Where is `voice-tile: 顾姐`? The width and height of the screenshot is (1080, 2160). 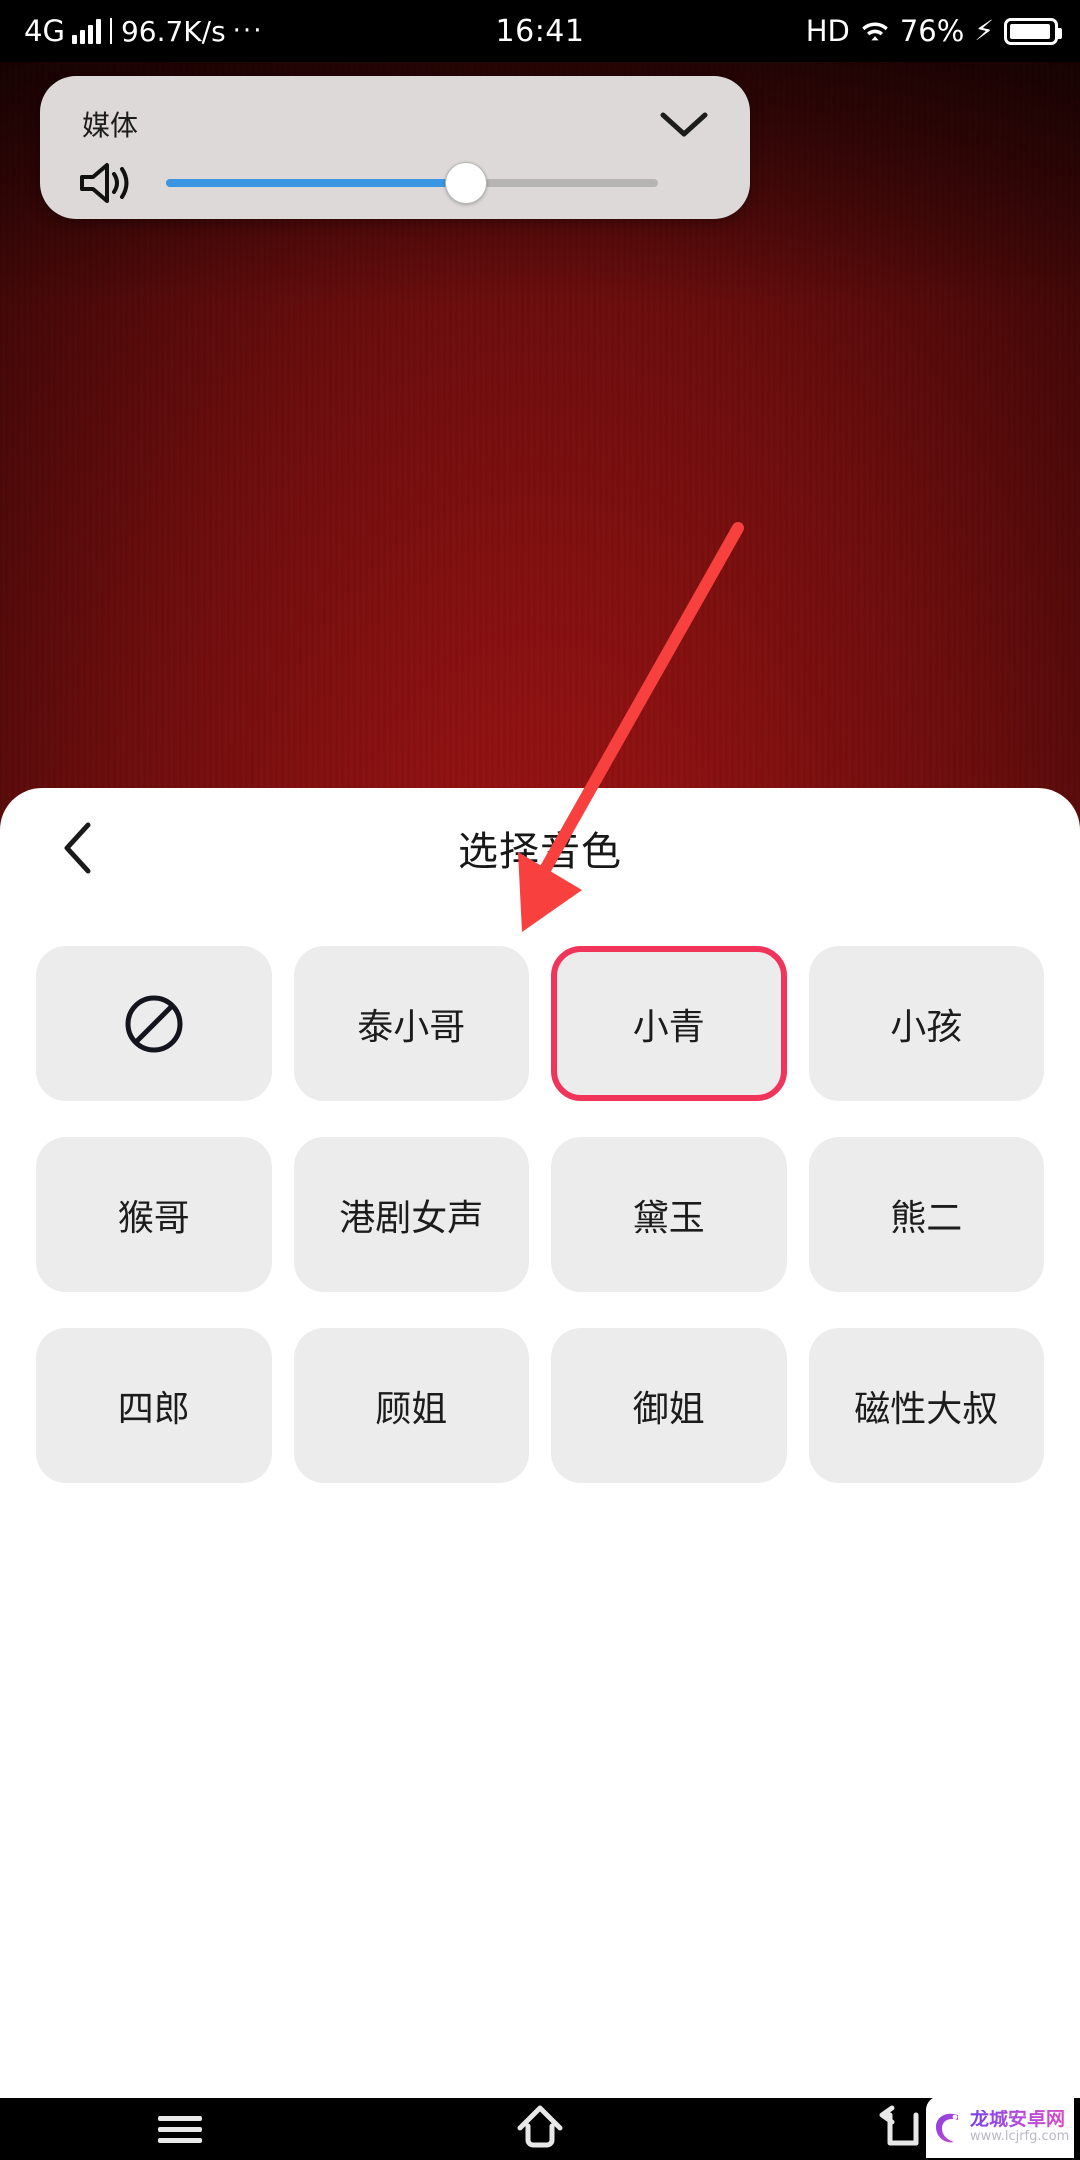
voice-tile: 顾姐 is located at coordinates (411, 1405).